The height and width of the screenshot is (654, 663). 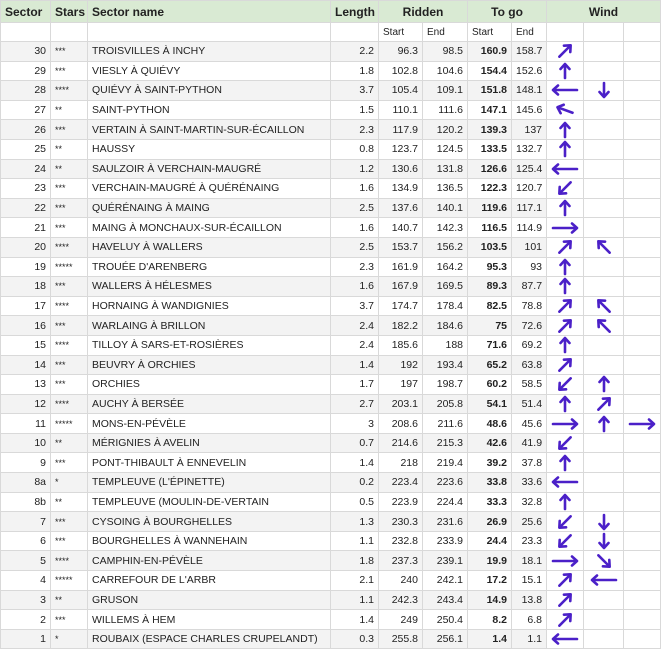 What do you see at coordinates (445, 306) in the screenshot?
I see `ridden-end: 178.4` at bounding box center [445, 306].